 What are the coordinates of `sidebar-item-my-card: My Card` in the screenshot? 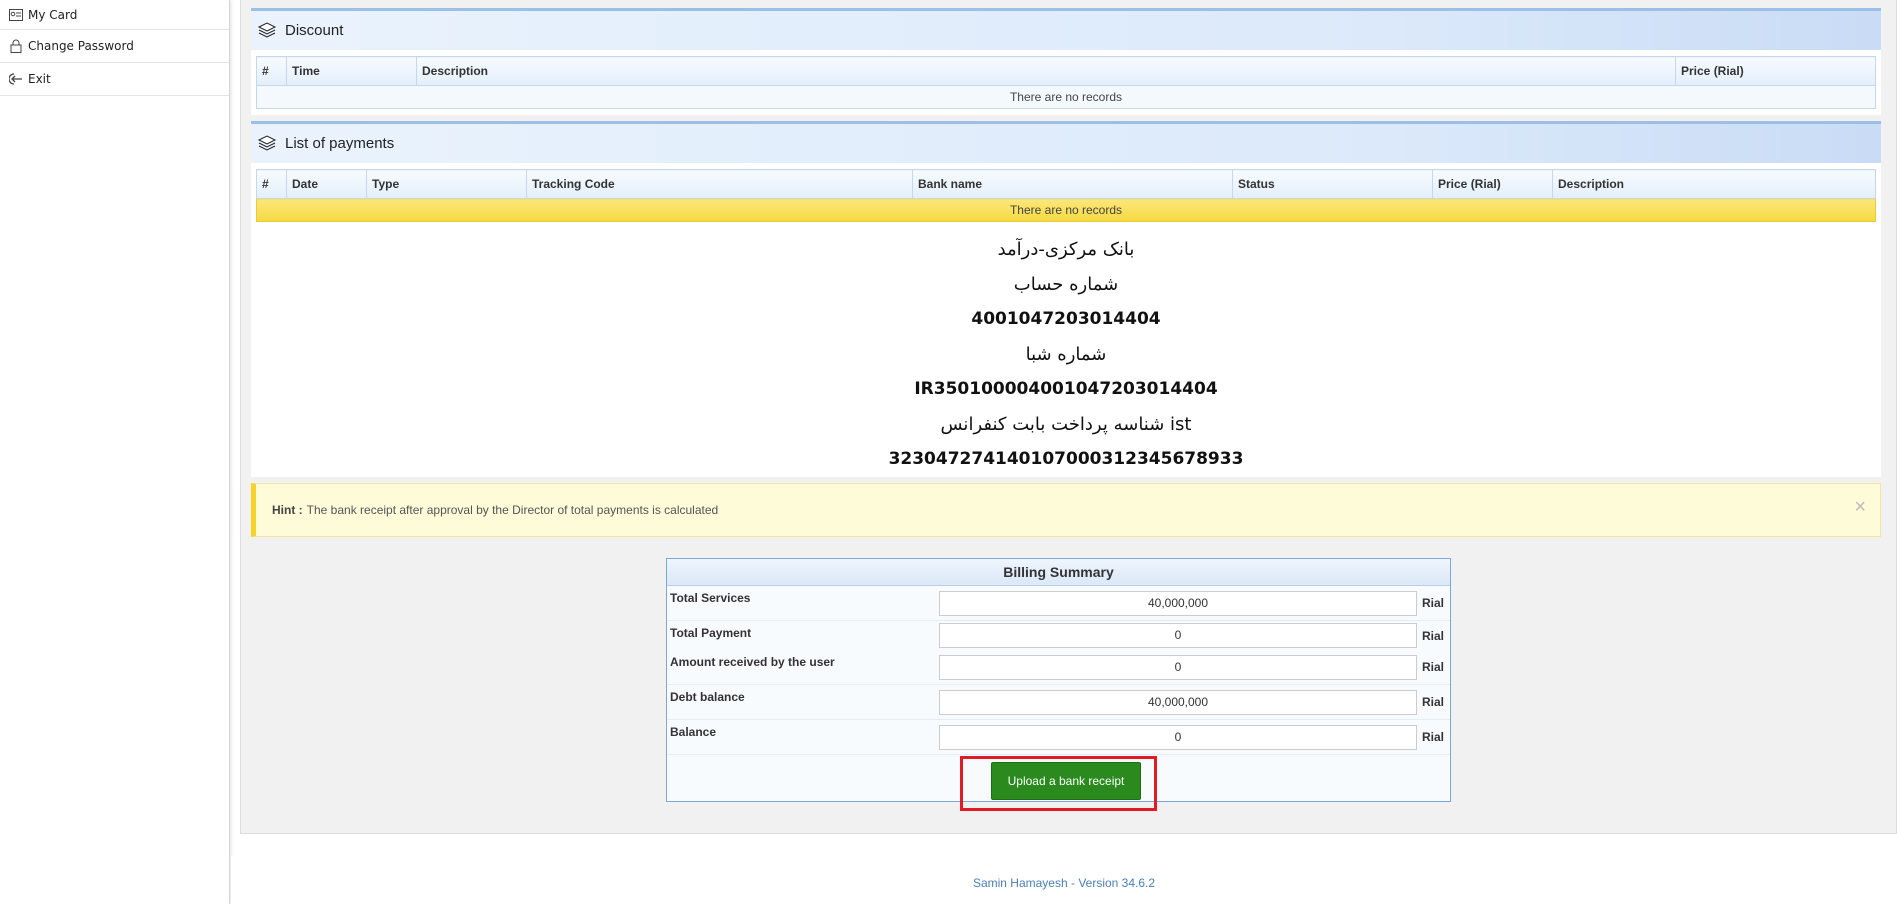 It's located at (114, 15).